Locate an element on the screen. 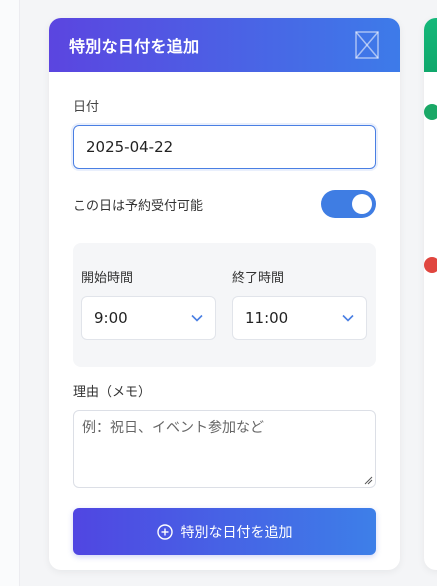 This screenshot has width=437, height=586. time-range-box: 開始時間 9:00 終了時間 11:00 is located at coordinates (224, 305).